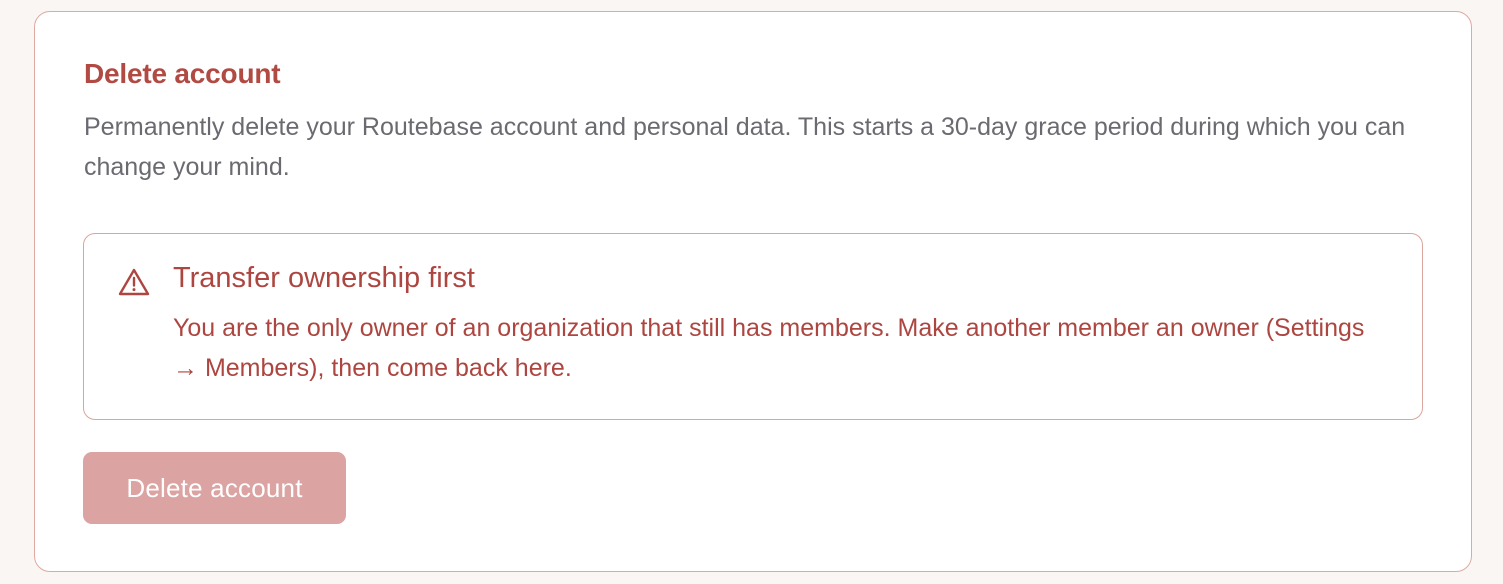 The height and width of the screenshot is (584, 1503). What do you see at coordinates (214, 488) in the screenshot?
I see `delete-account-button: Delete account` at bounding box center [214, 488].